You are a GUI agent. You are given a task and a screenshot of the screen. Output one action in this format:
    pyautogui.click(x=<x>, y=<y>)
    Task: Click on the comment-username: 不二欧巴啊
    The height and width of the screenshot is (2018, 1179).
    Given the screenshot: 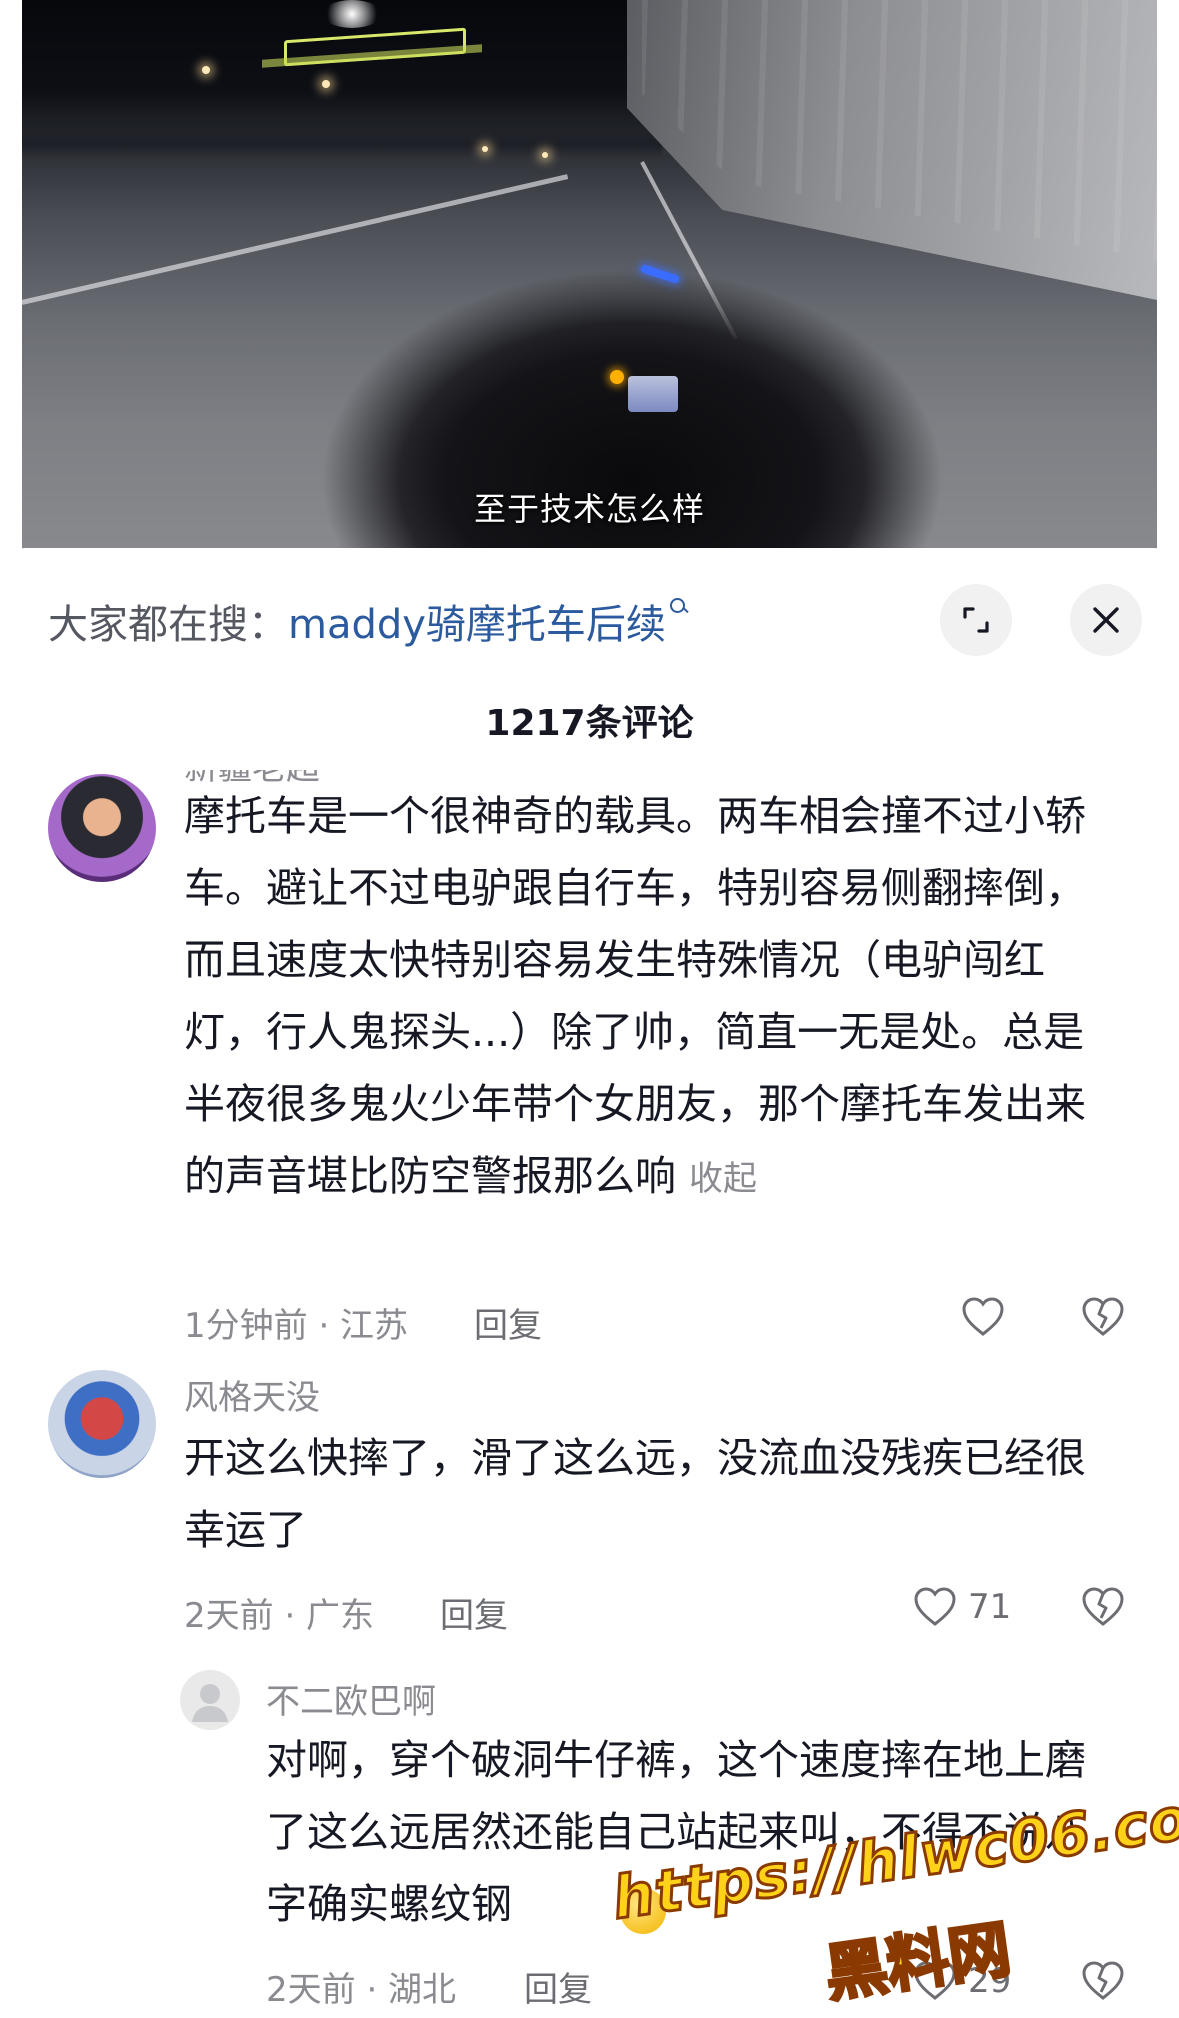 What is the action you would take?
    pyautogui.click(x=351, y=1698)
    